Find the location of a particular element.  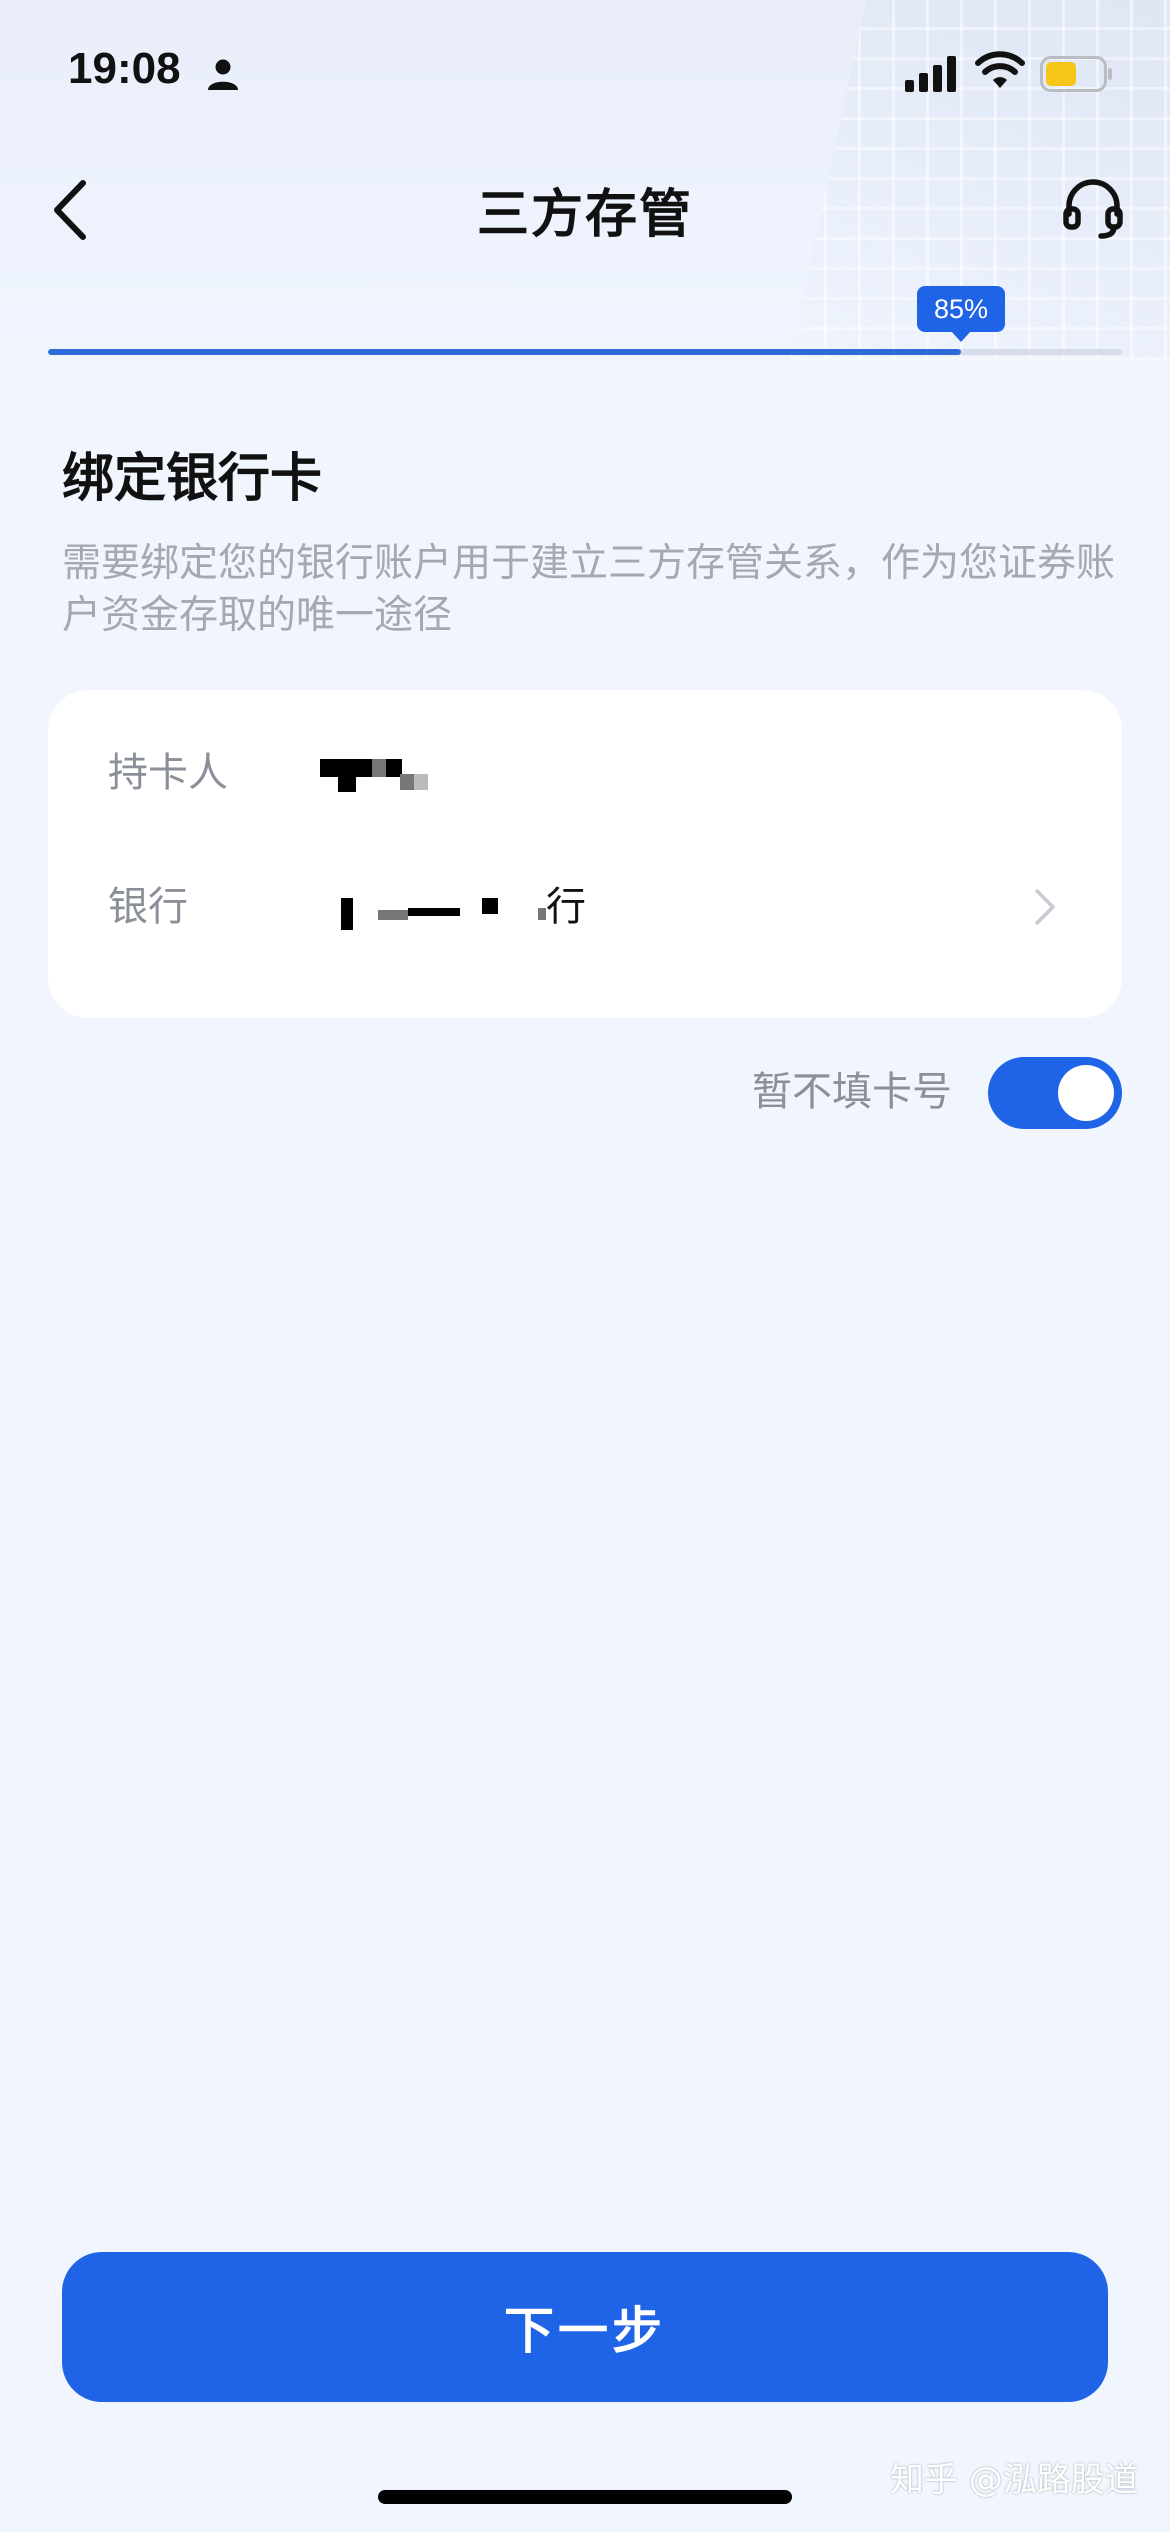

skip-card-number-label: 暂不填卡号 is located at coordinates (852, 1092).